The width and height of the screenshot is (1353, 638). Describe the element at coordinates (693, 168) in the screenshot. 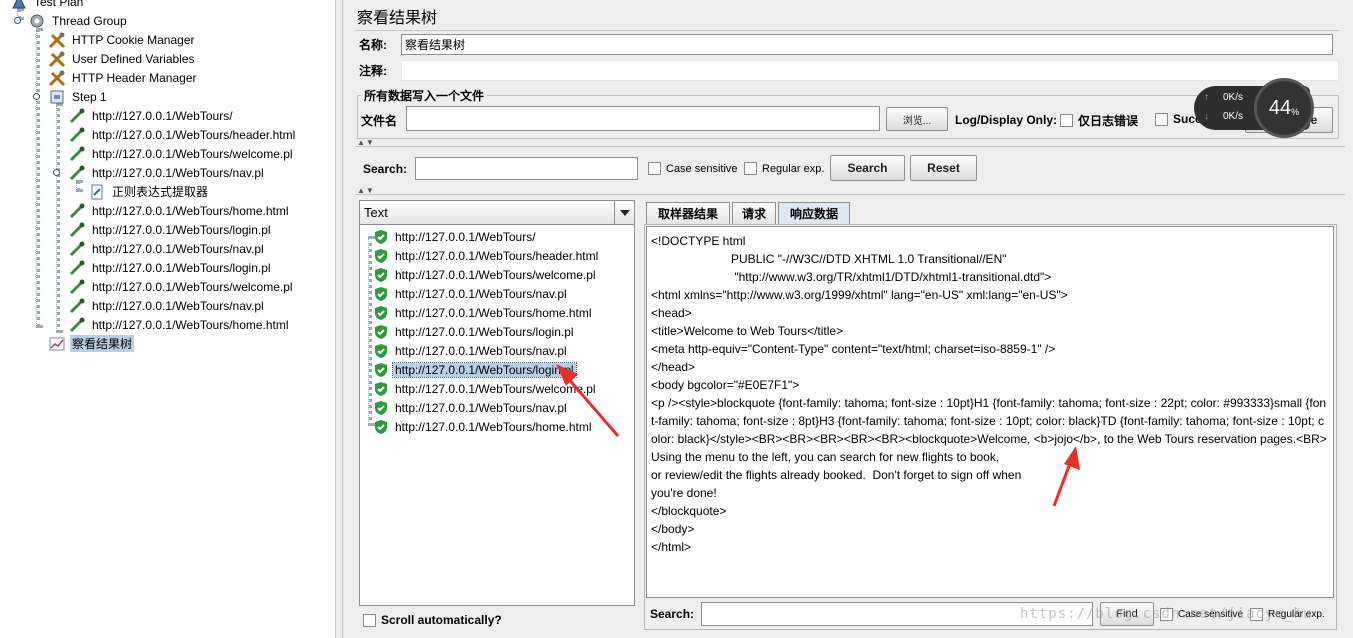

I see `case-sensitive-row: Case sensitive` at that location.